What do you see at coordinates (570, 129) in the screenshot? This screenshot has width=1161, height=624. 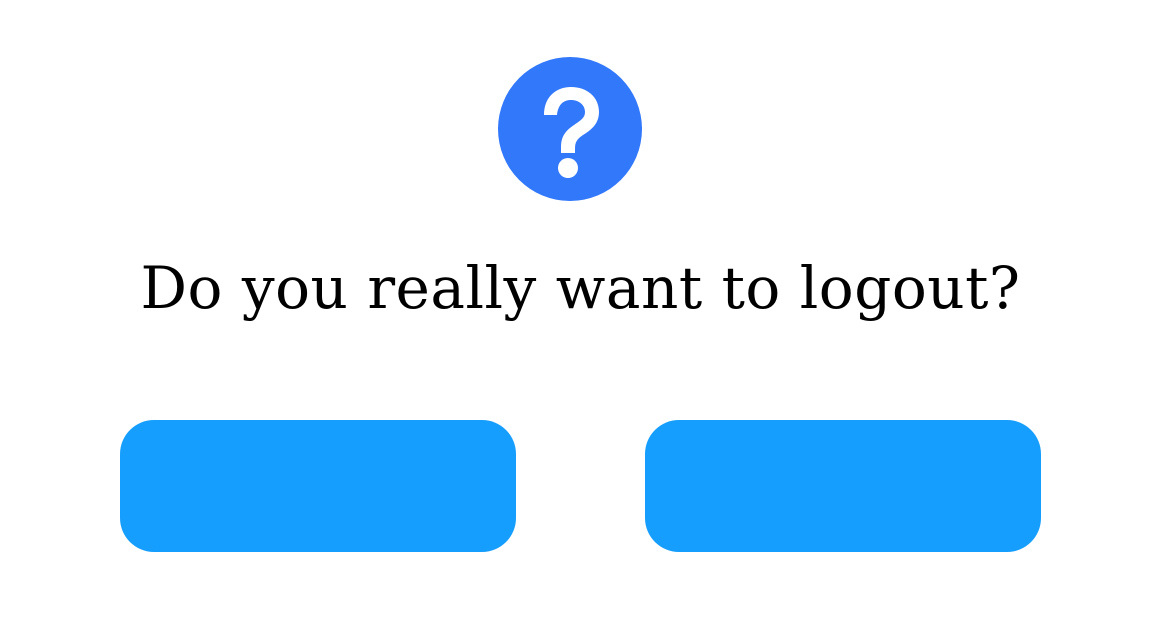 I see `question-circle-icon` at bounding box center [570, 129].